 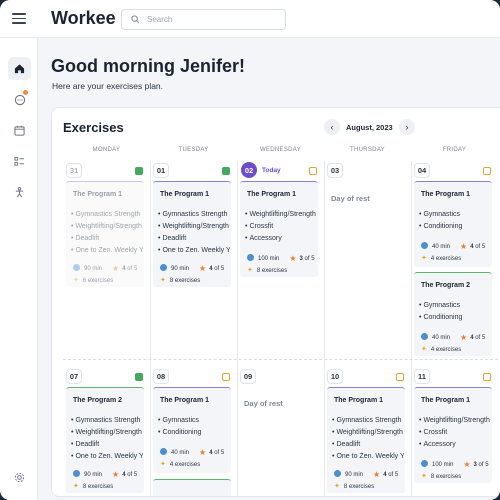 What do you see at coordinates (368, 421) in the screenshot?
I see `exercise-item: Gymnastics Strength` at bounding box center [368, 421].